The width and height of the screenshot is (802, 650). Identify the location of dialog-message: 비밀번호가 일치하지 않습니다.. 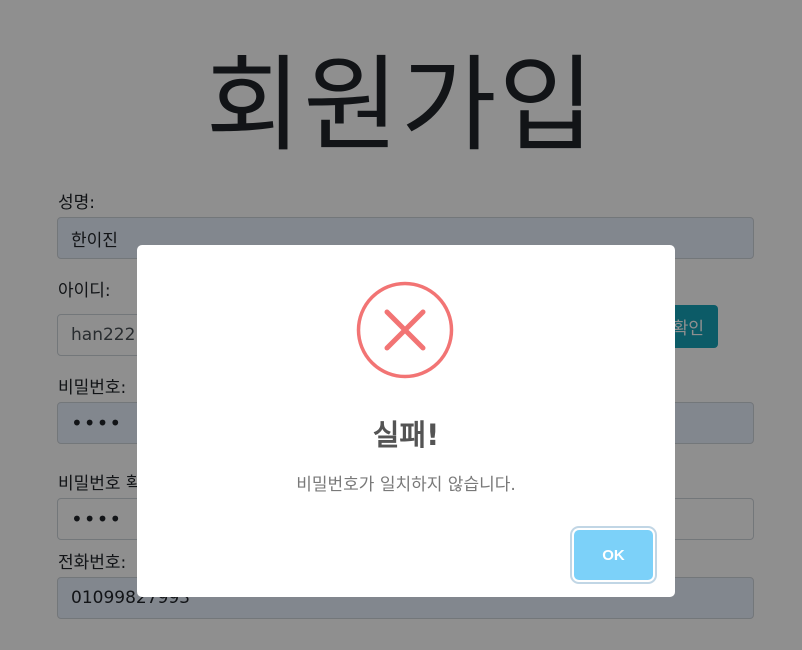
(406, 485).